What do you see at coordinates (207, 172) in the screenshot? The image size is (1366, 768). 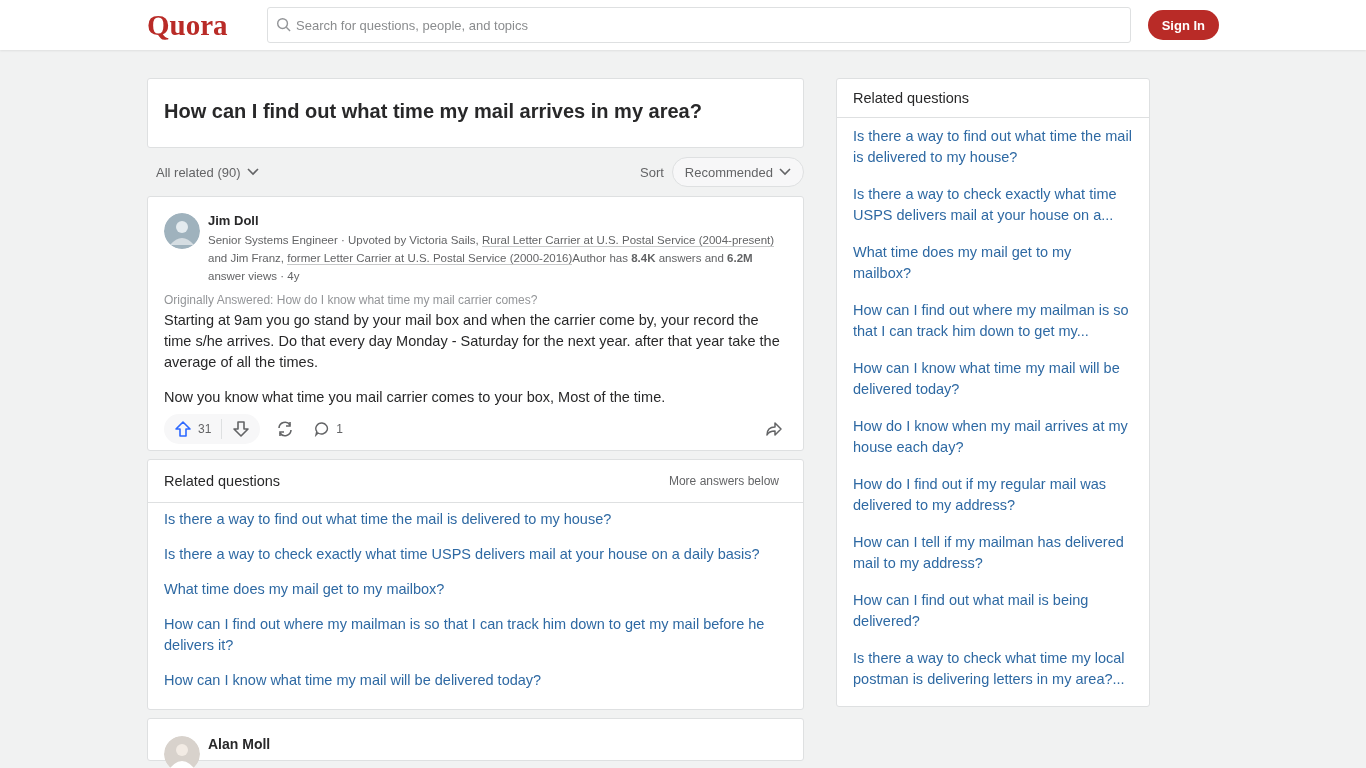 I see `all-related-dropdown: All related (90)` at bounding box center [207, 172].